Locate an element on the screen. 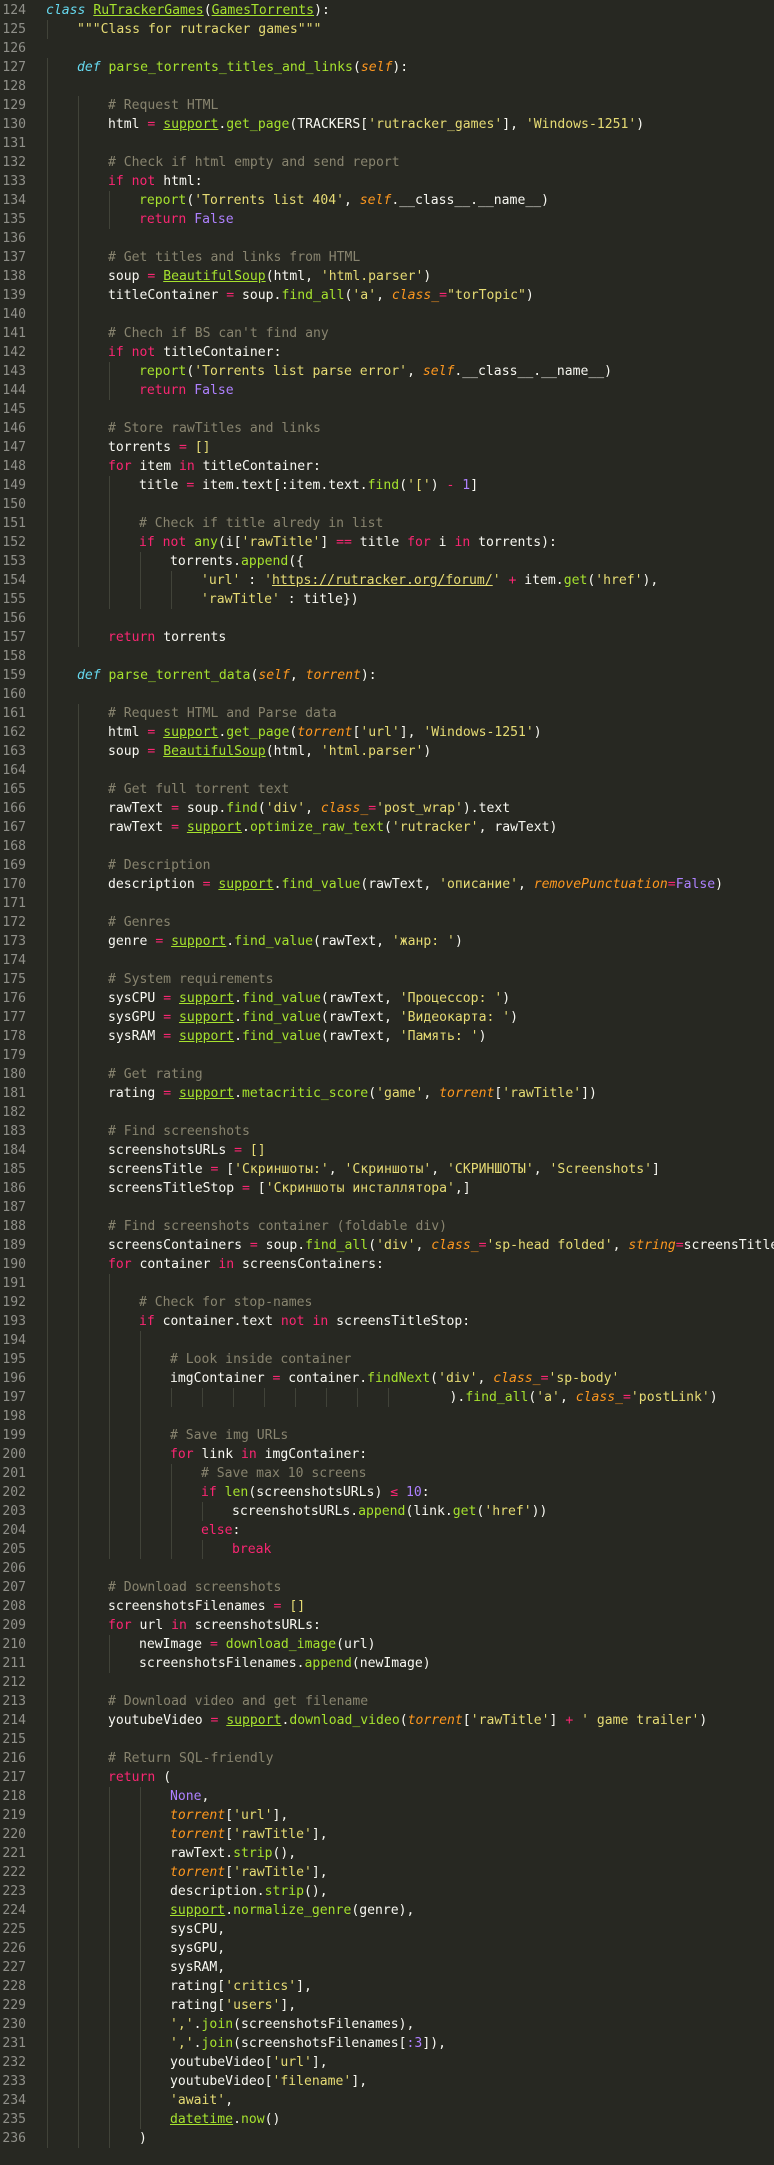 This screenshot has width=774, height=2165. code-line: 125 """Class for rutracker games""" is located at coordinates (387, 29).